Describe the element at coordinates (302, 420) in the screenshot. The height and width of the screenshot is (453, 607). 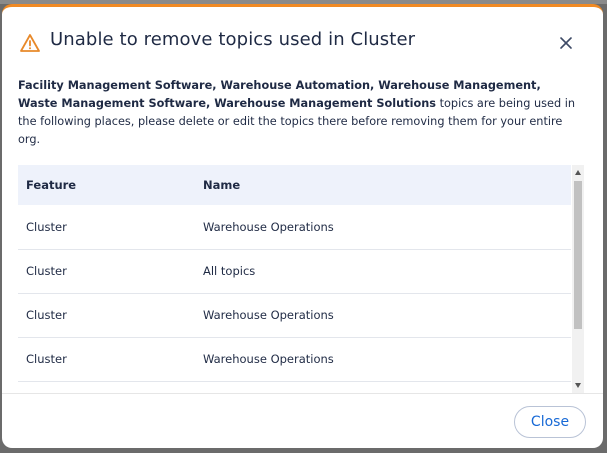
I see `dialog-footer: Close` at that location.